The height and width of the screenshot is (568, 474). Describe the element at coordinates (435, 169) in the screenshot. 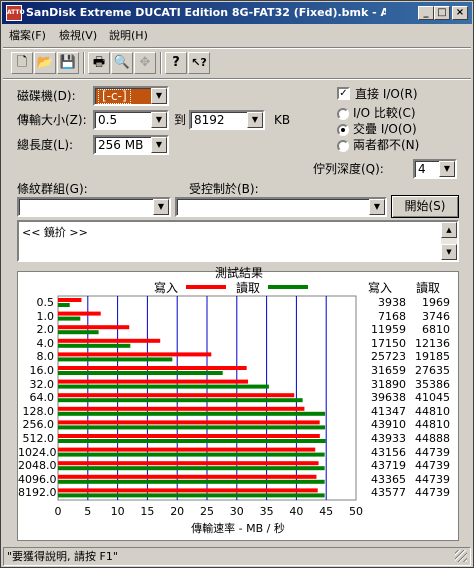

I see `queue-depth-select: 4 ▼` at that location.